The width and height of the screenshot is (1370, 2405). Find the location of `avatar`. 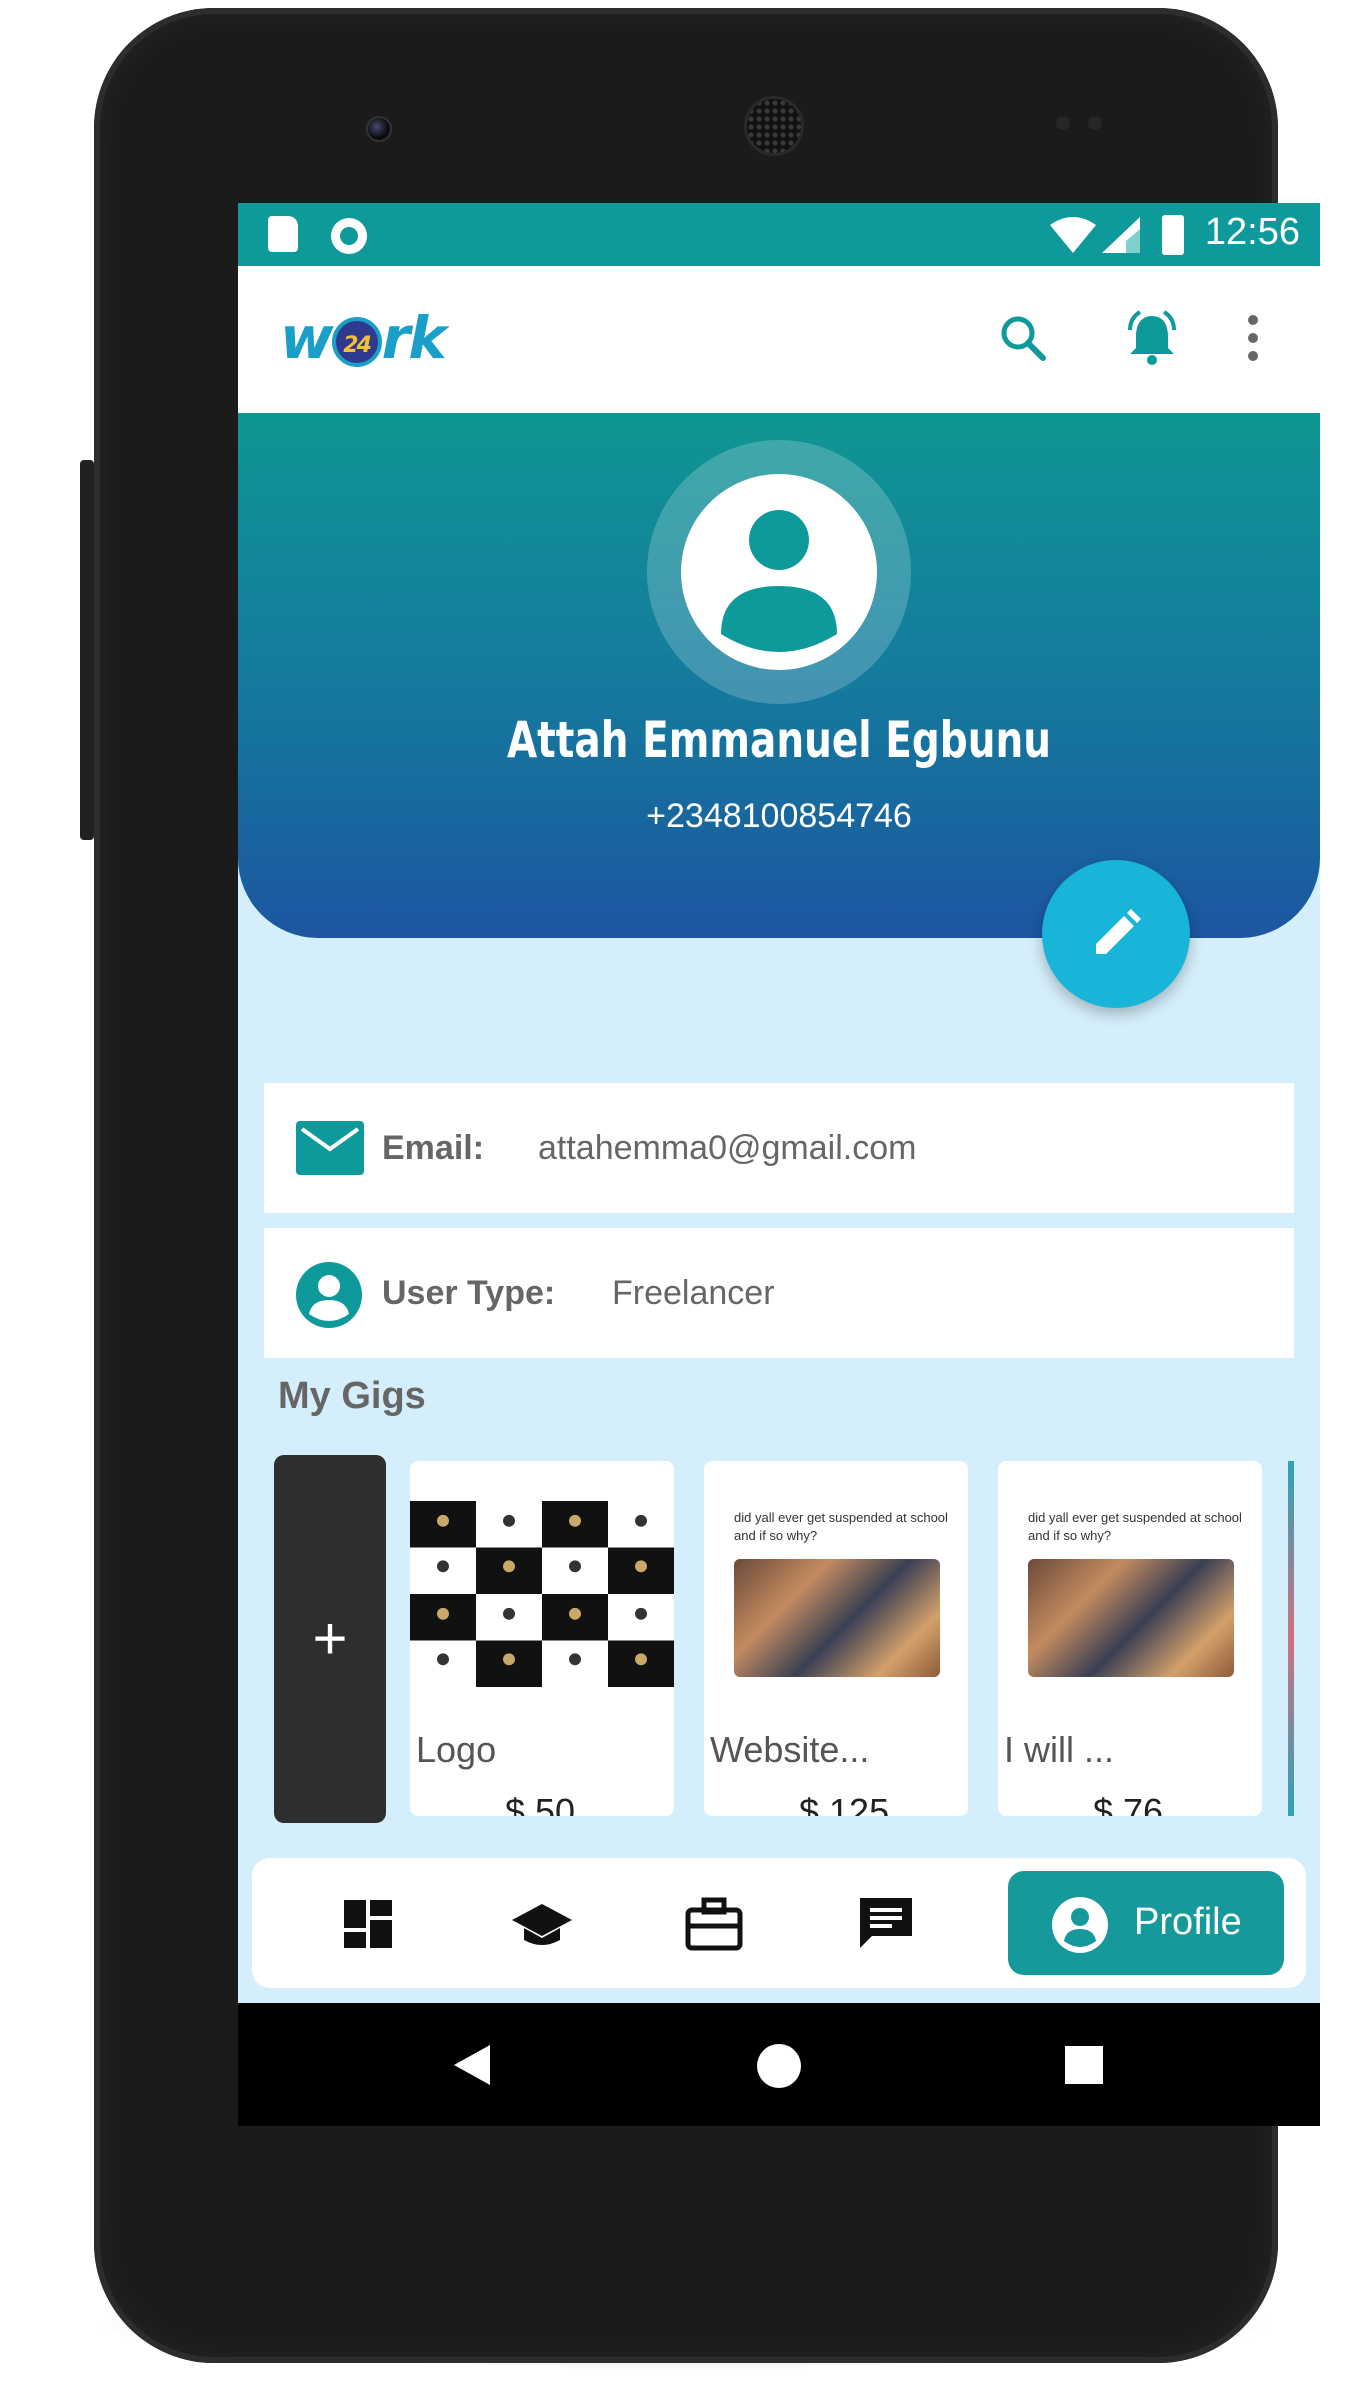

avatar is located at coordinates (779, 572).